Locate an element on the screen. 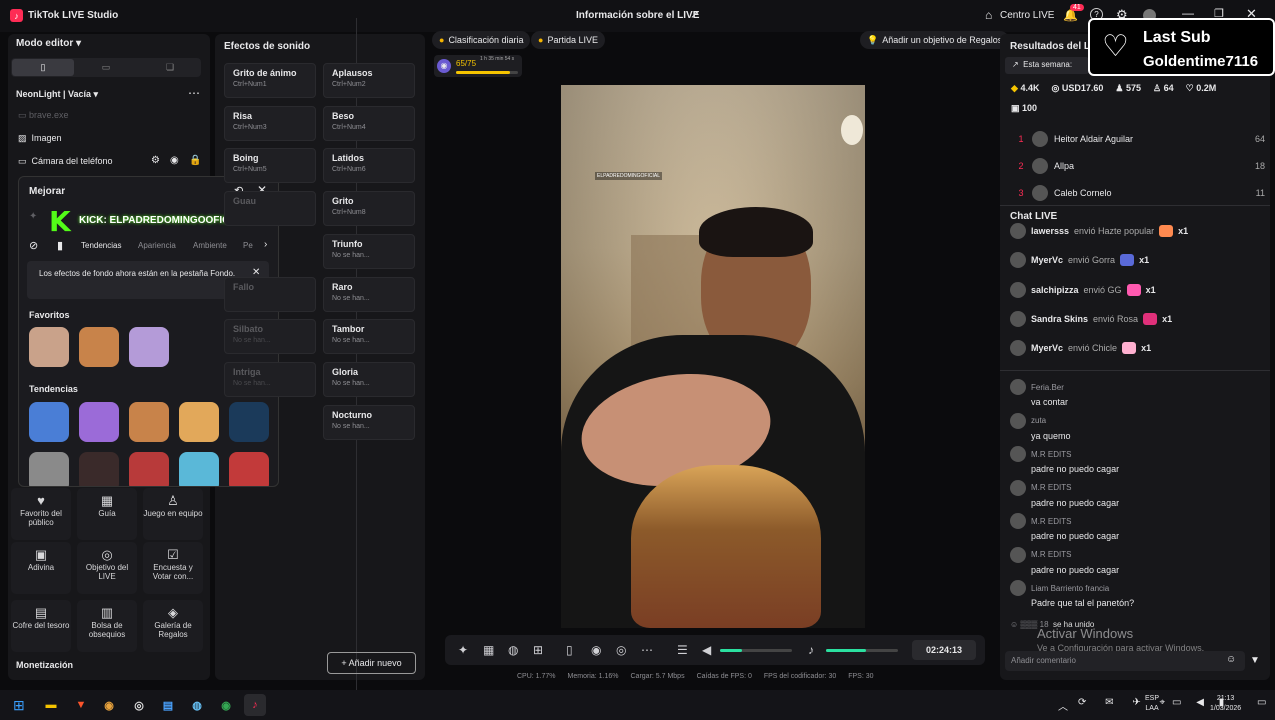 This screenshot has width=1275, height=720. bookmark-icon: ▮ is located at coordinates (60, 245).